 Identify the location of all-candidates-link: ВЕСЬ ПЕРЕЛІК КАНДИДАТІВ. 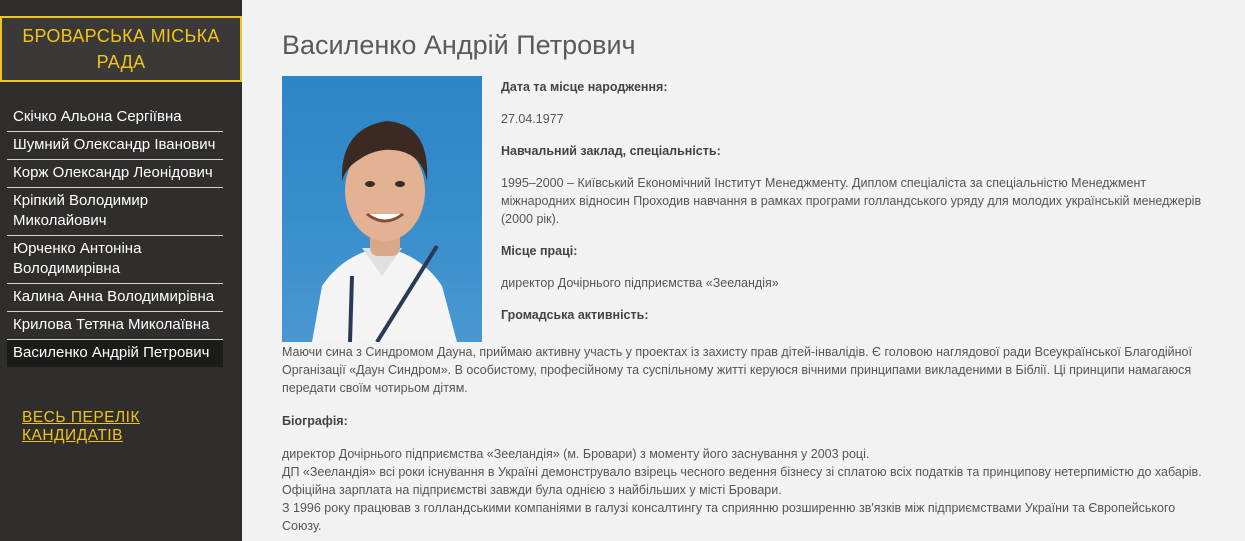
(132, 427).